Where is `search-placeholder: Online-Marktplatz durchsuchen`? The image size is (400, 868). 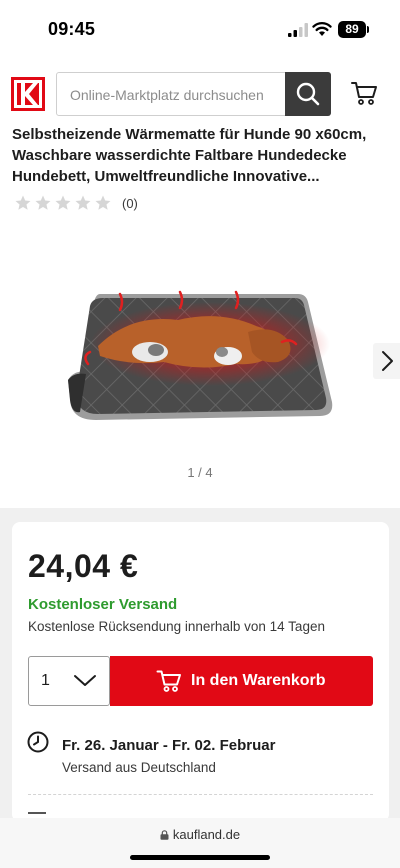 search-placeholder: Online-Marktplatz durchsuchen is located at coordinates (167, 95).